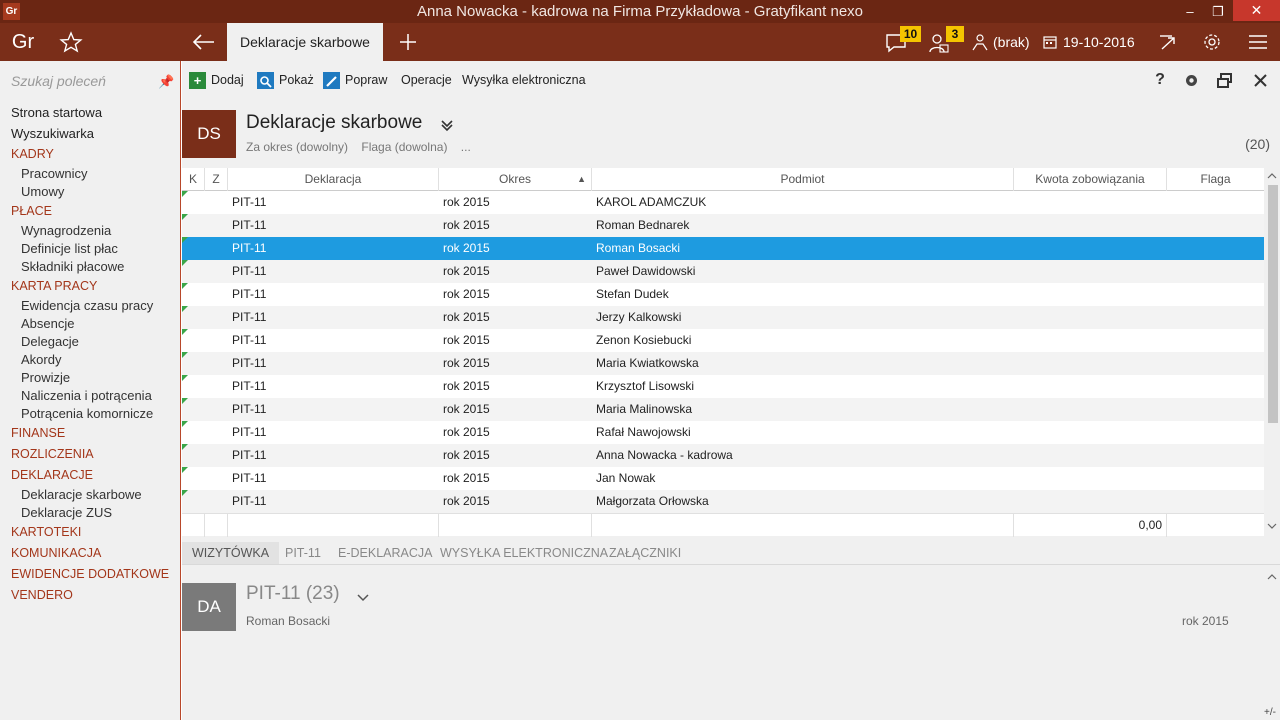 The image size is (1280, 720). What do you see at coordinates (1270, 712) in the screenshot?
I see `expand-collapse-toggle: +/-` at bounding box center [1270, 712].